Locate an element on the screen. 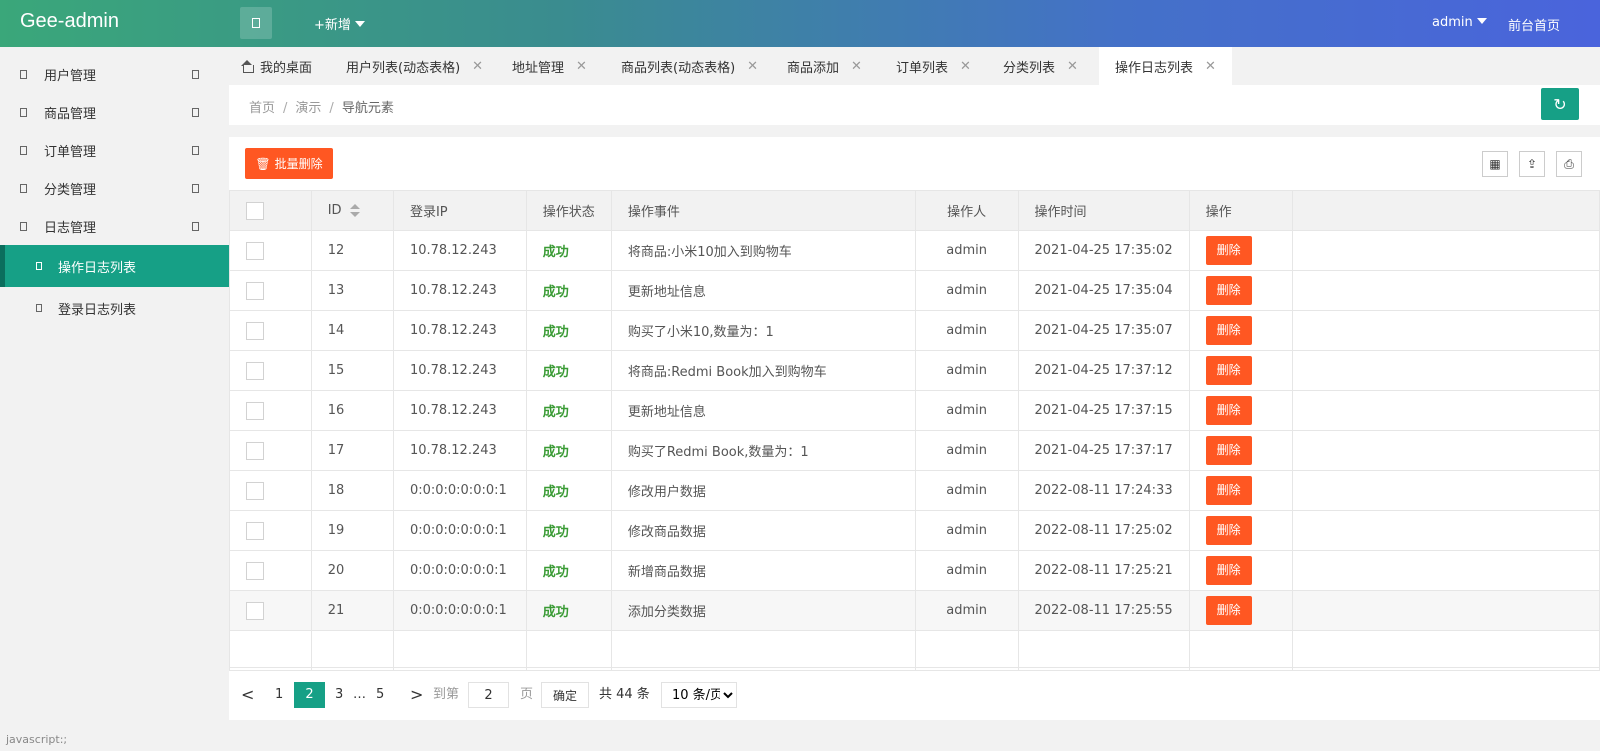  tab-desktop: 我的桌面 is located at coordinates (276, 66).